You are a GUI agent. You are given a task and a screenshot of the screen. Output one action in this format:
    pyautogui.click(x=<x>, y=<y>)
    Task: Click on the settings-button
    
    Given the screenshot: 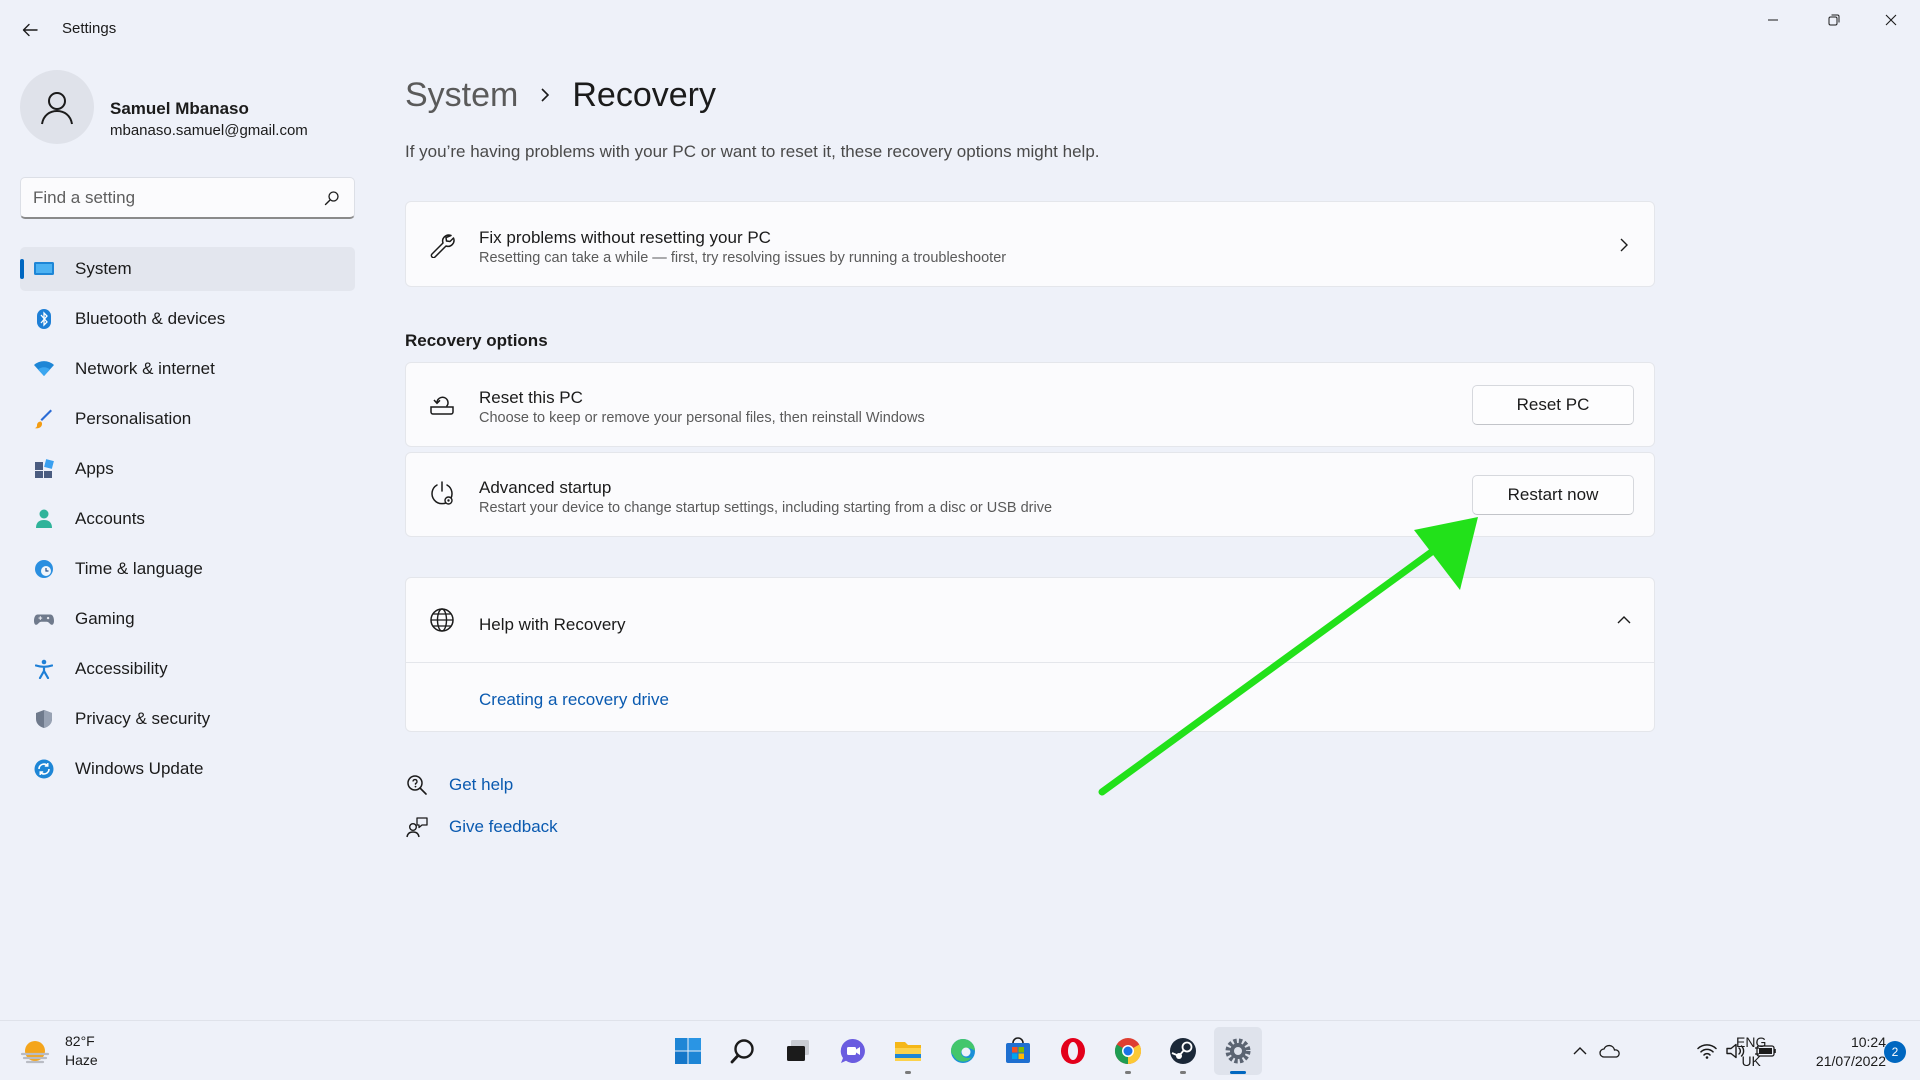 What is the action you would take?
    pyautogui.click(x=1238, y=1051)
    